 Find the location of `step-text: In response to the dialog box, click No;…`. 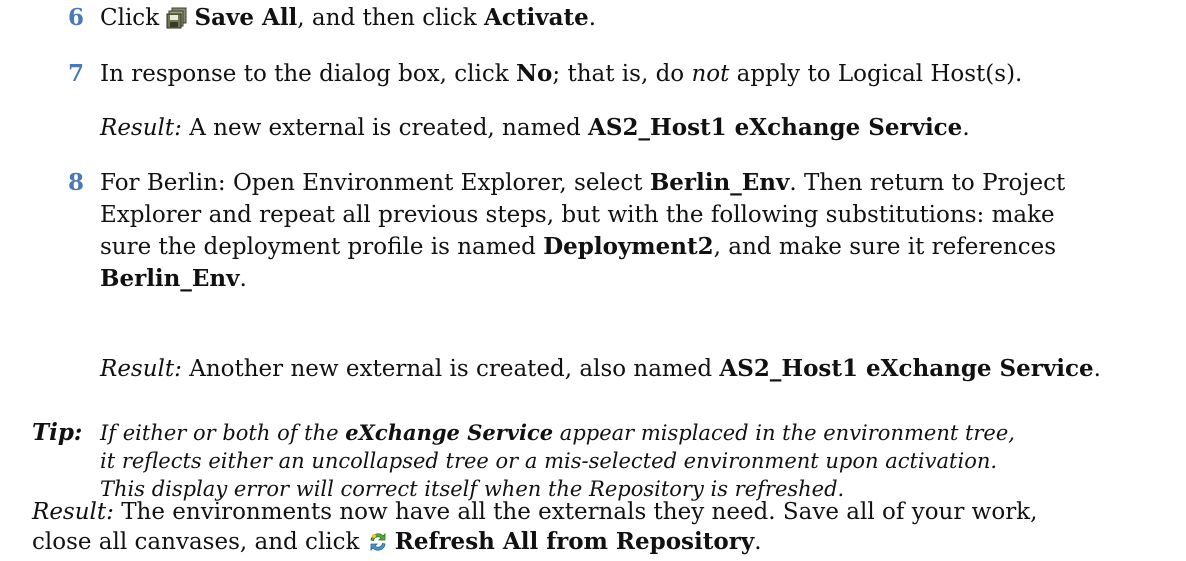

step-text: In response to the dialog box, click No;… is located at coordinates (561, 73).